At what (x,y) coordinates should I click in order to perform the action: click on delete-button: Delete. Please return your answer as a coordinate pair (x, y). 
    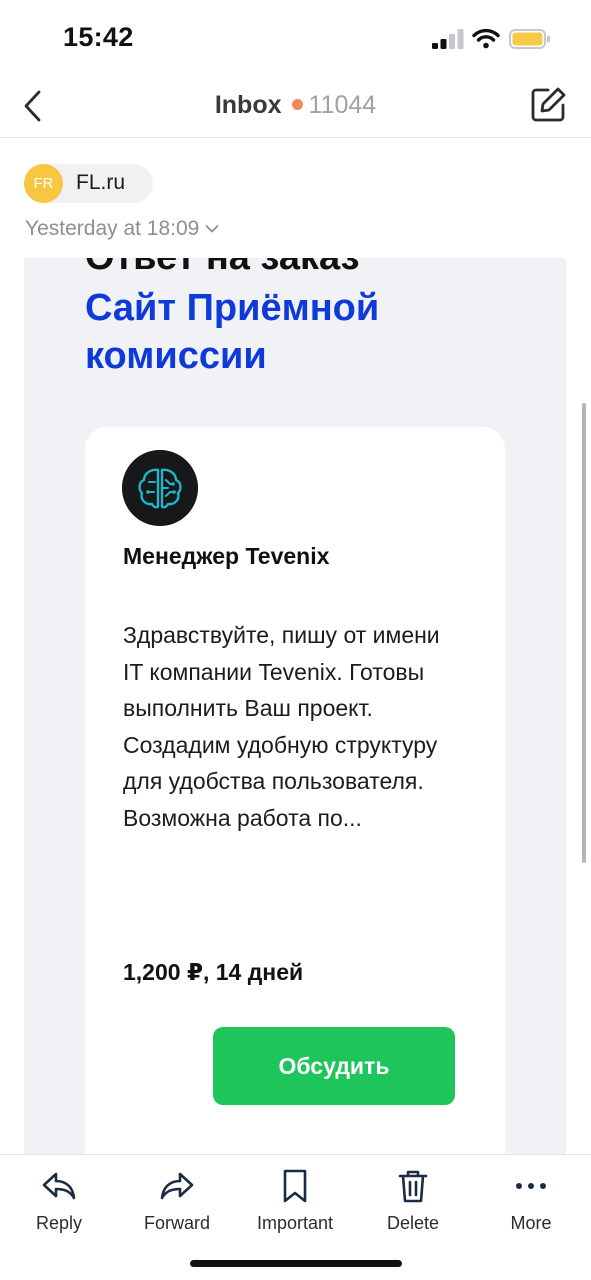
    Looking at the image, I should click on (413, 1202).